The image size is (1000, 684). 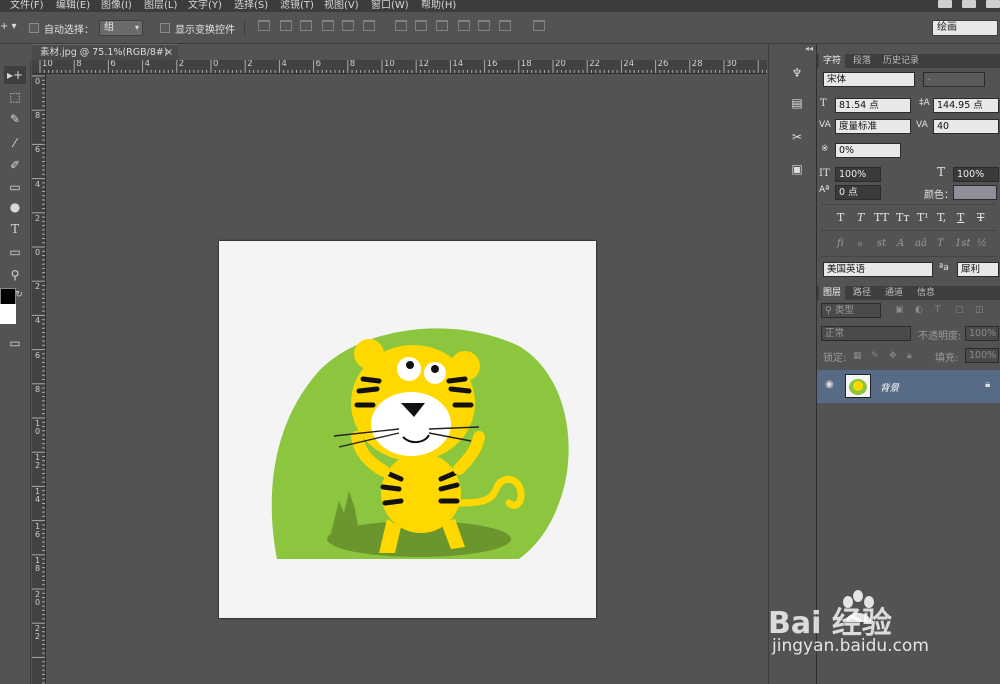 What do you see at coordinates (875, 356) in the screenshot?
I see `lock-image-icon: ✎` at bounding box center [875, 356].